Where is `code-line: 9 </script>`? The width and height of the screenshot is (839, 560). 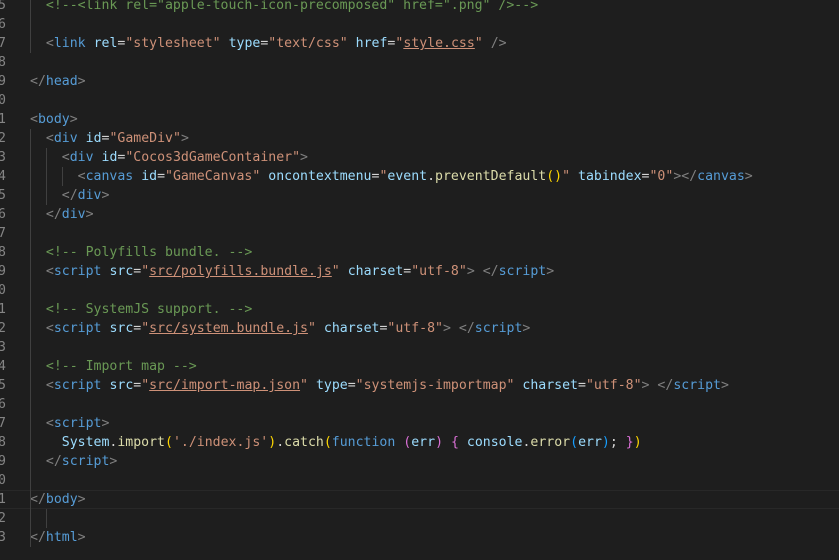
code-line: 9 </script> is located at coordinates (419, 461).